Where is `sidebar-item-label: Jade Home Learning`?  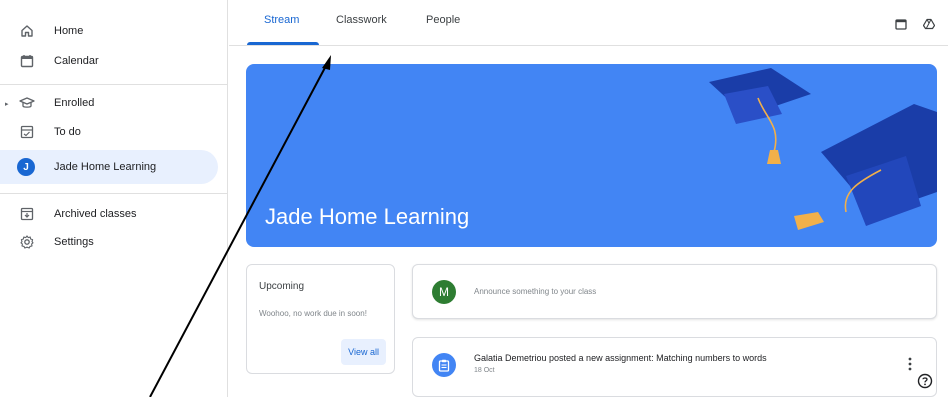 sidebar-item-label: Jade Home Learning is located at coordinates (105, 167).